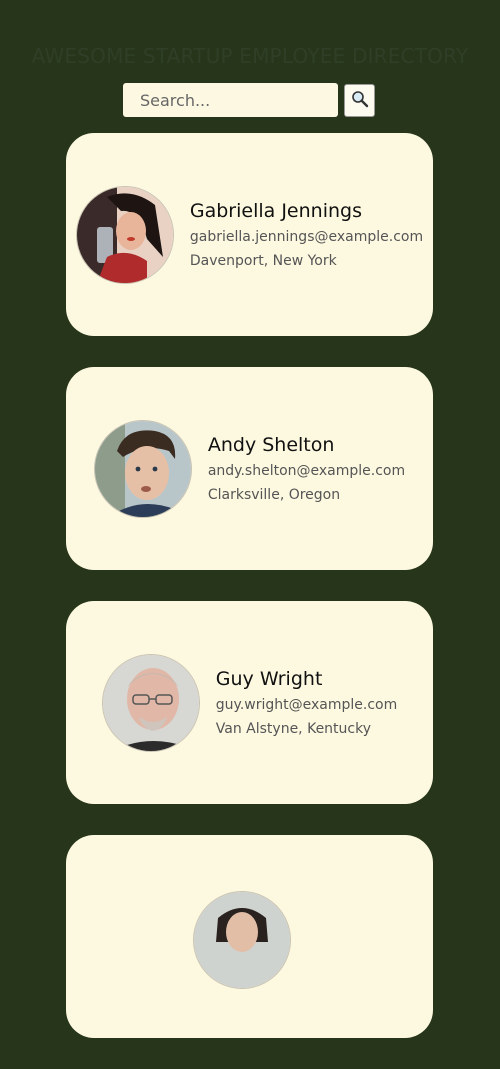 The image size is (500, 1069). What do you see at coordinates (306, 705) in the screenshot?
I see `employee-email: guy.wright@example.com` at bounding box center [306, 705].